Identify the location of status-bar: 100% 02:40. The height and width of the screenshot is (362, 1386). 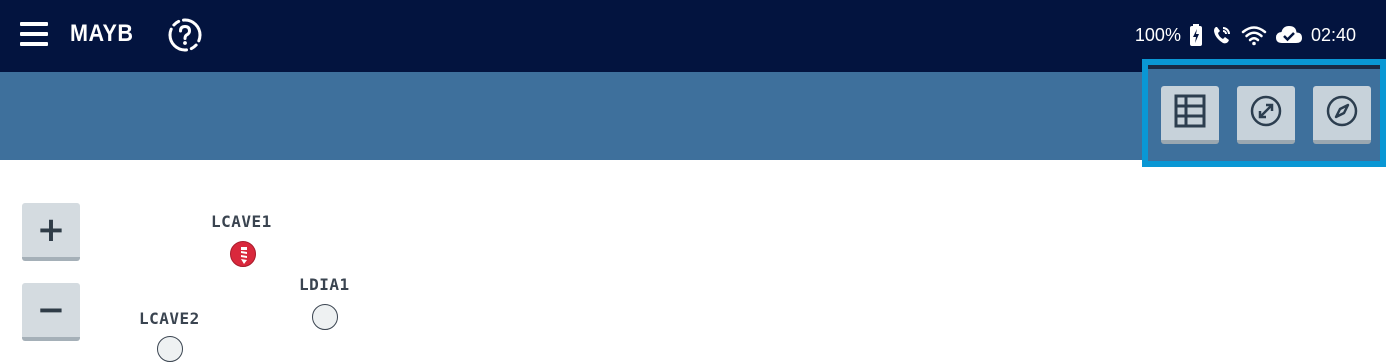
(1245, 35).